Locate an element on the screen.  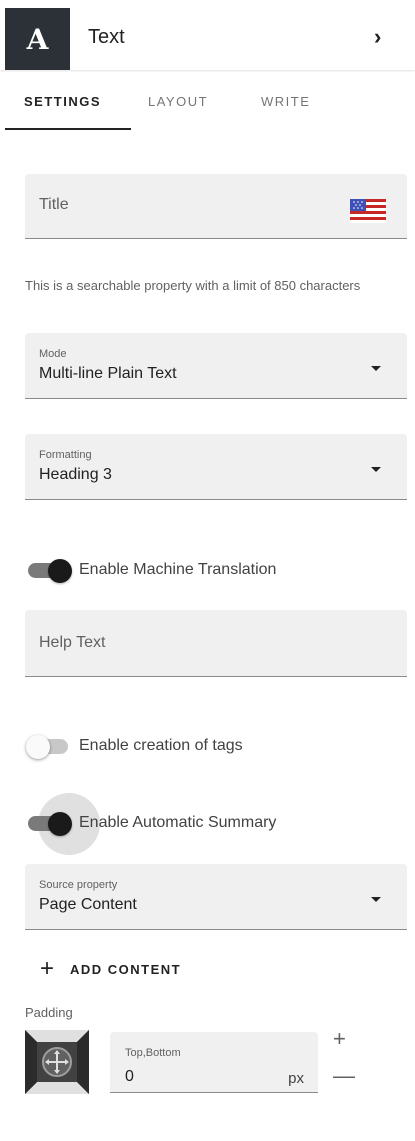
padding-unit: px is located at coordinates (296, 1078).